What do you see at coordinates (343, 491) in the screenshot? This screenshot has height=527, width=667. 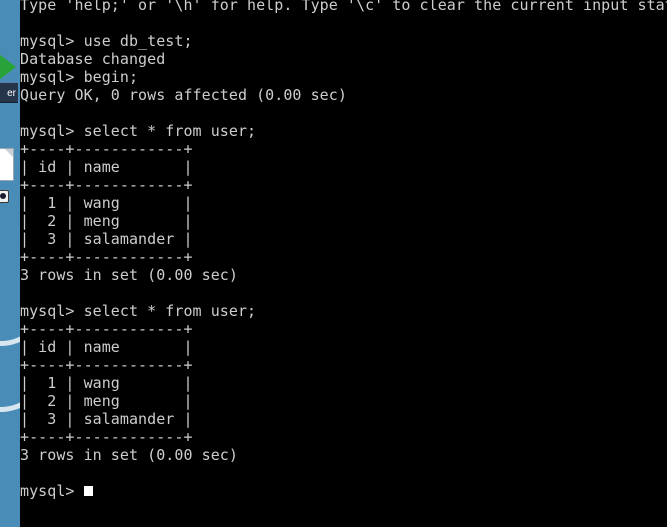 I see `terminal-line: mysql>` at bounding box center [343, 491].